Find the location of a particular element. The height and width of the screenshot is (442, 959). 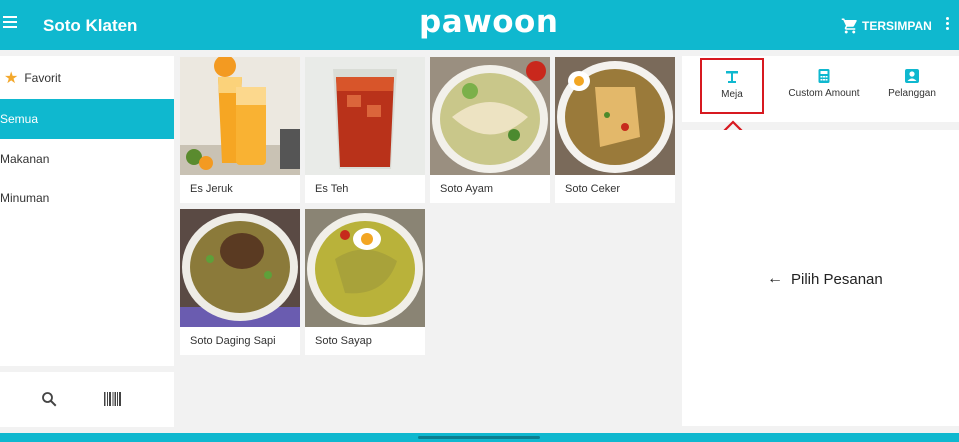

search-icon is located at coordinates (49, 399).